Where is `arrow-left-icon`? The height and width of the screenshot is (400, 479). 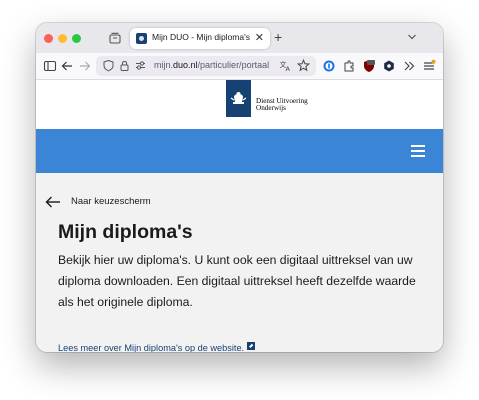
arrow-left-icon is located at coordinates (52, 202).